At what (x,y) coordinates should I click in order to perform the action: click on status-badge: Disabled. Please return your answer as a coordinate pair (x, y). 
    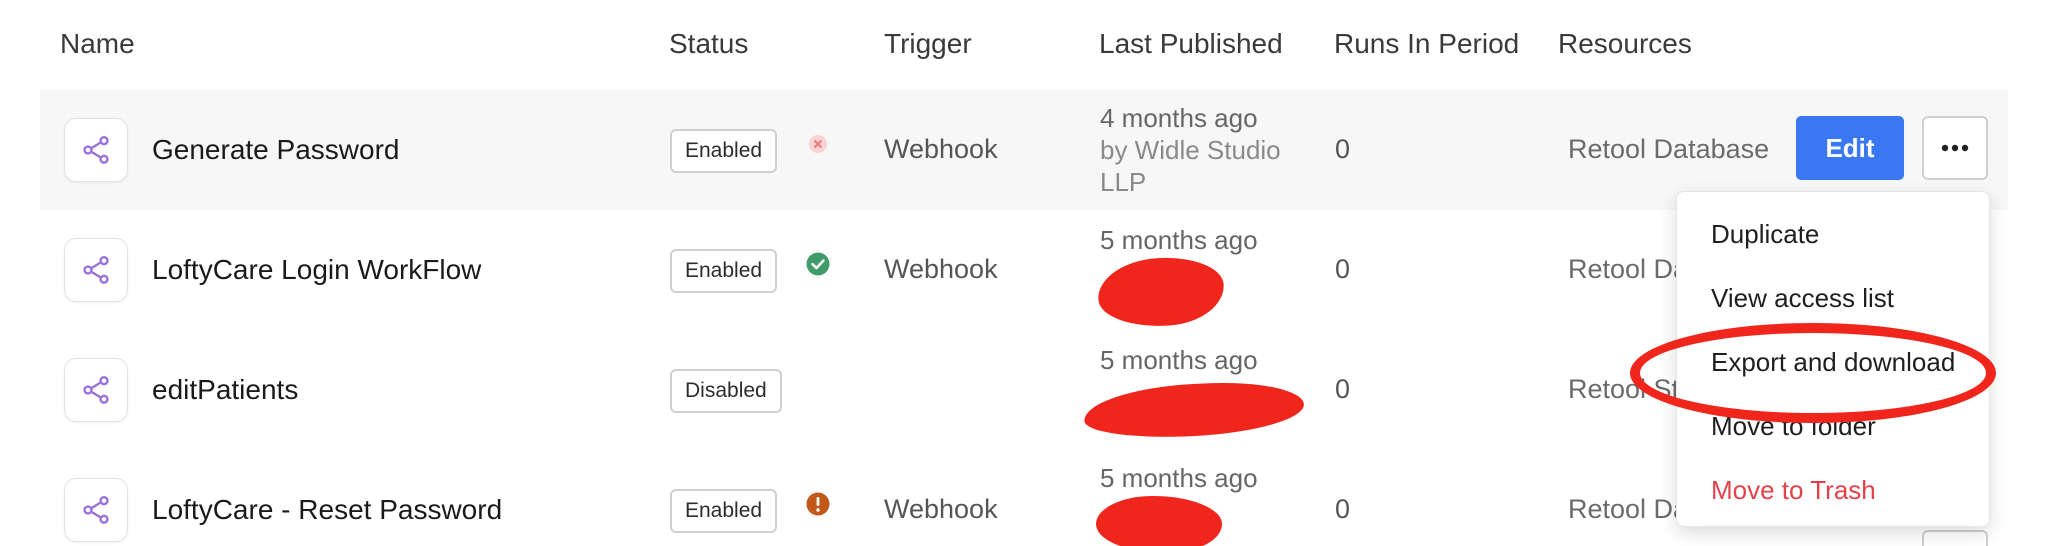
    Looking at the image, I should click on (726, 391).